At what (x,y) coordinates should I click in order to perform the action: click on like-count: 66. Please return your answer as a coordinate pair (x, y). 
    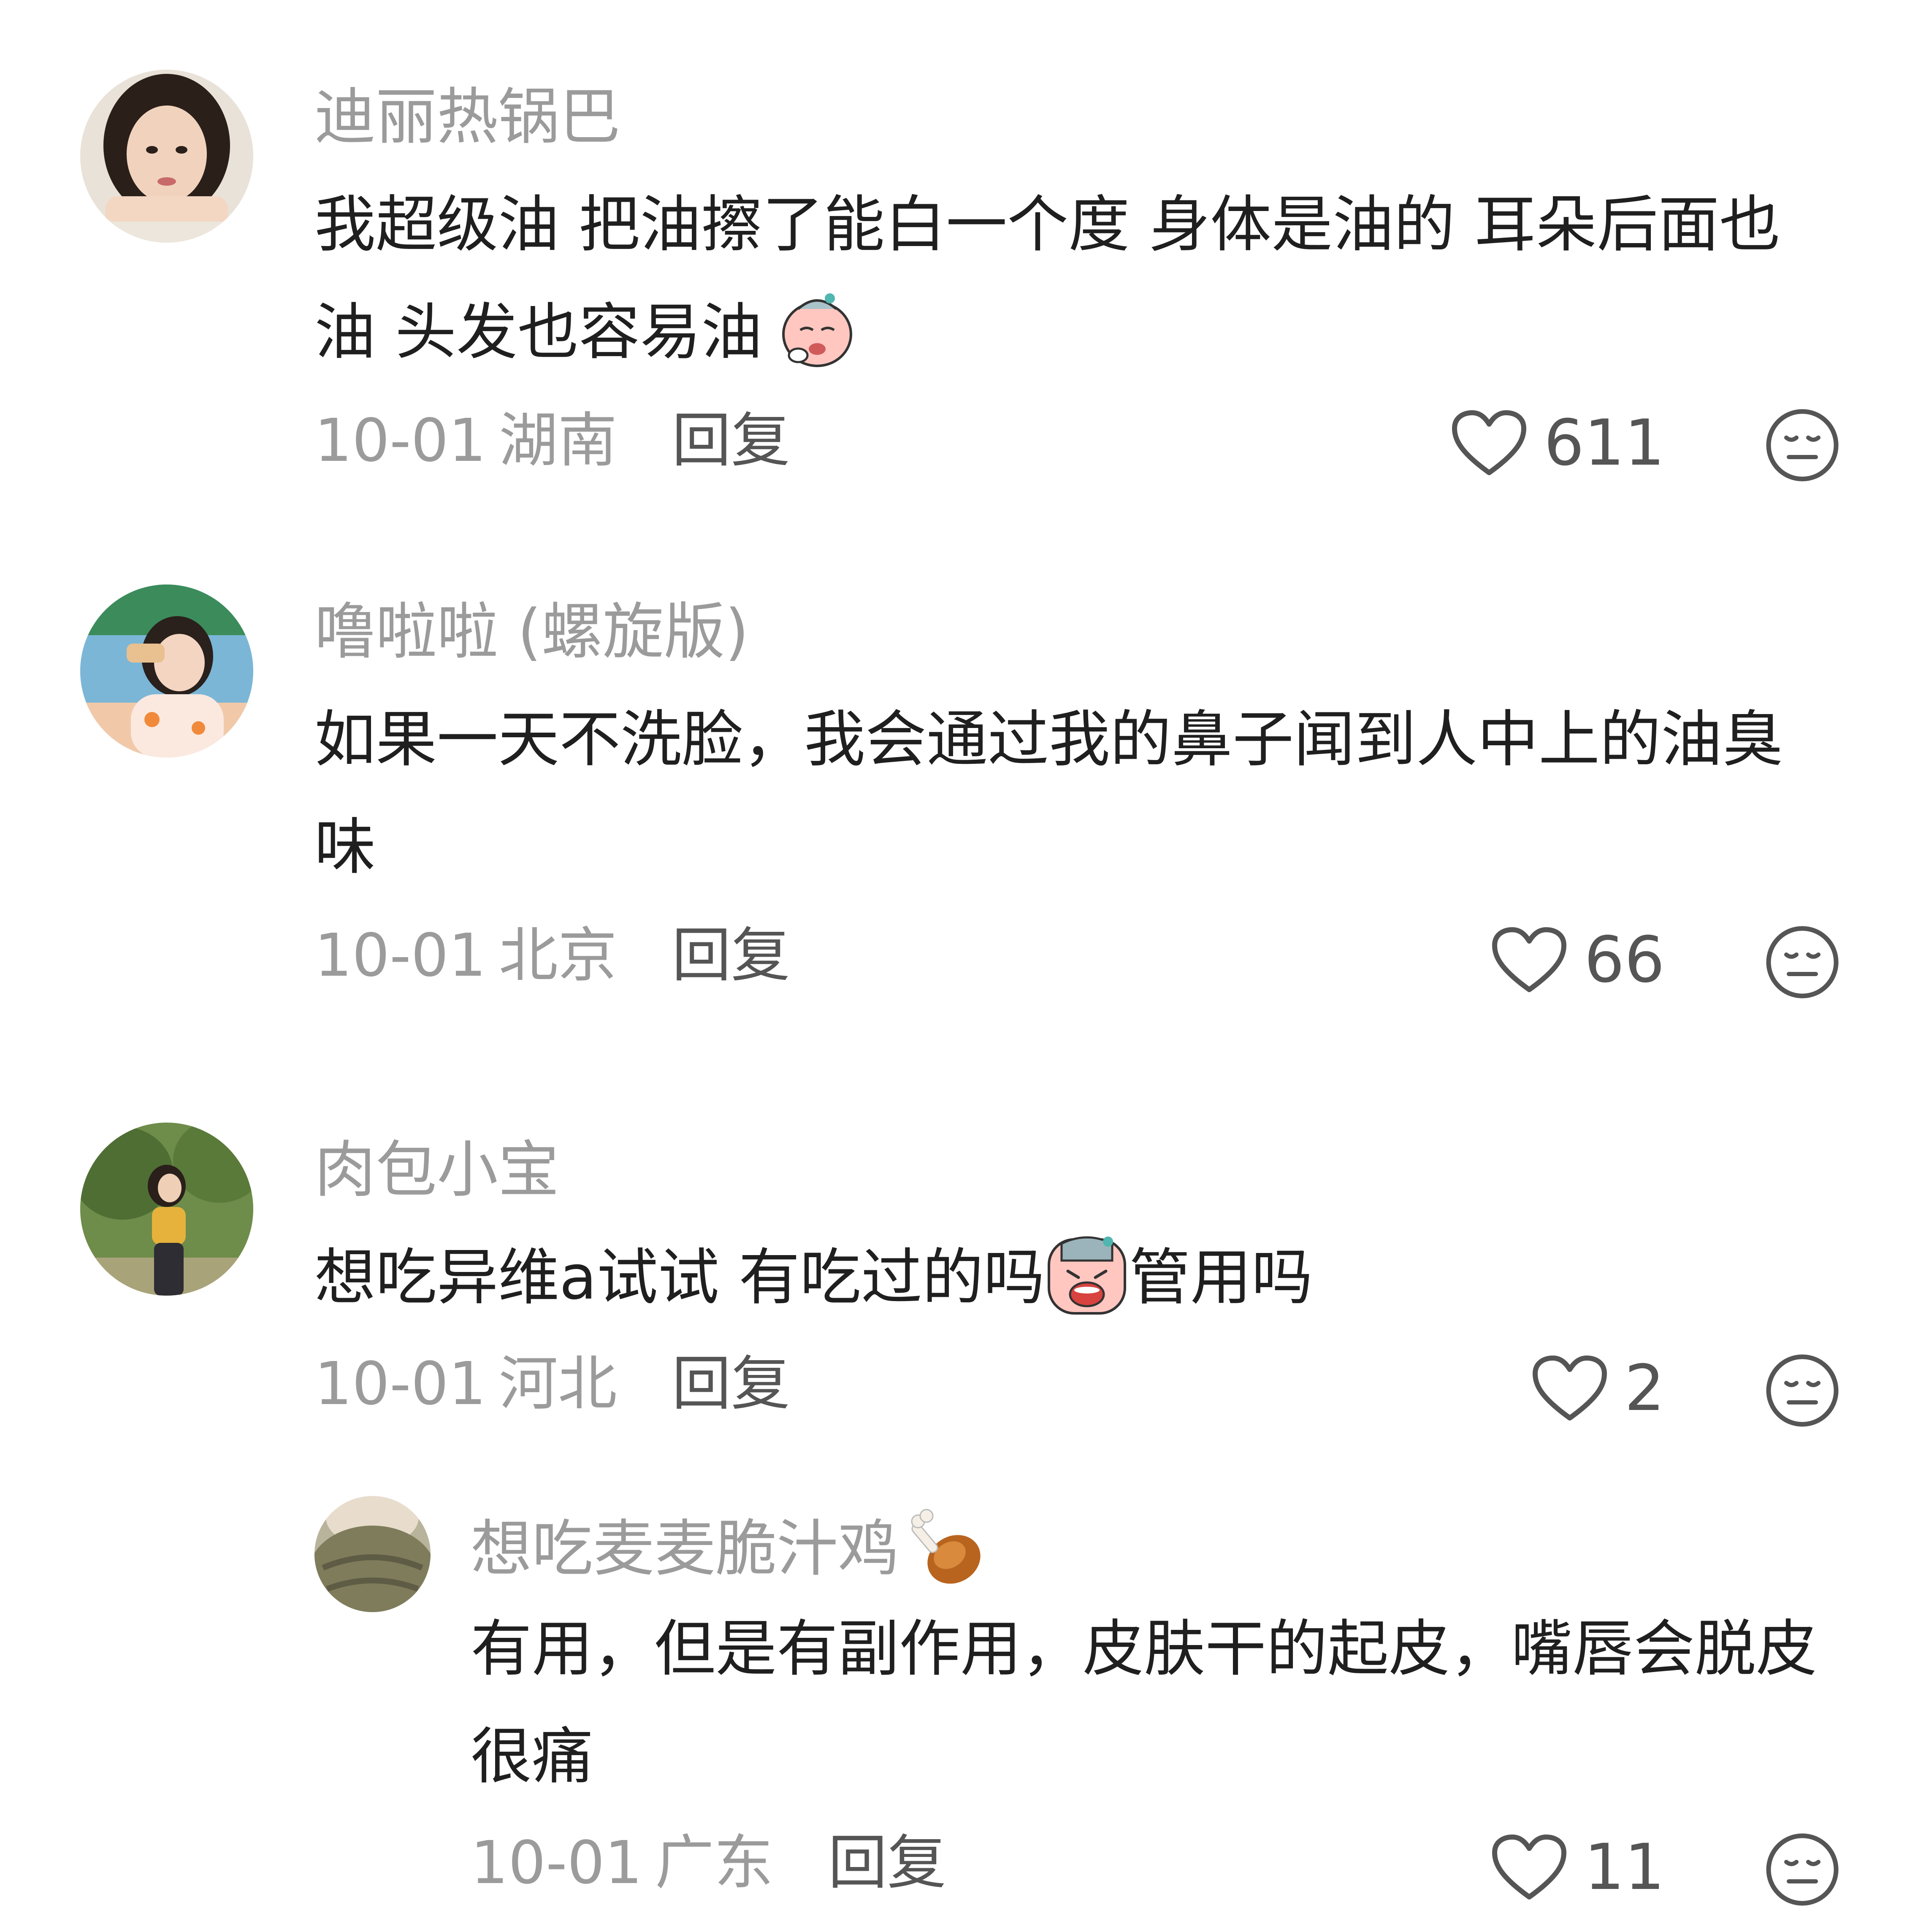
    Looking at the image, I should click on (1624, 960).